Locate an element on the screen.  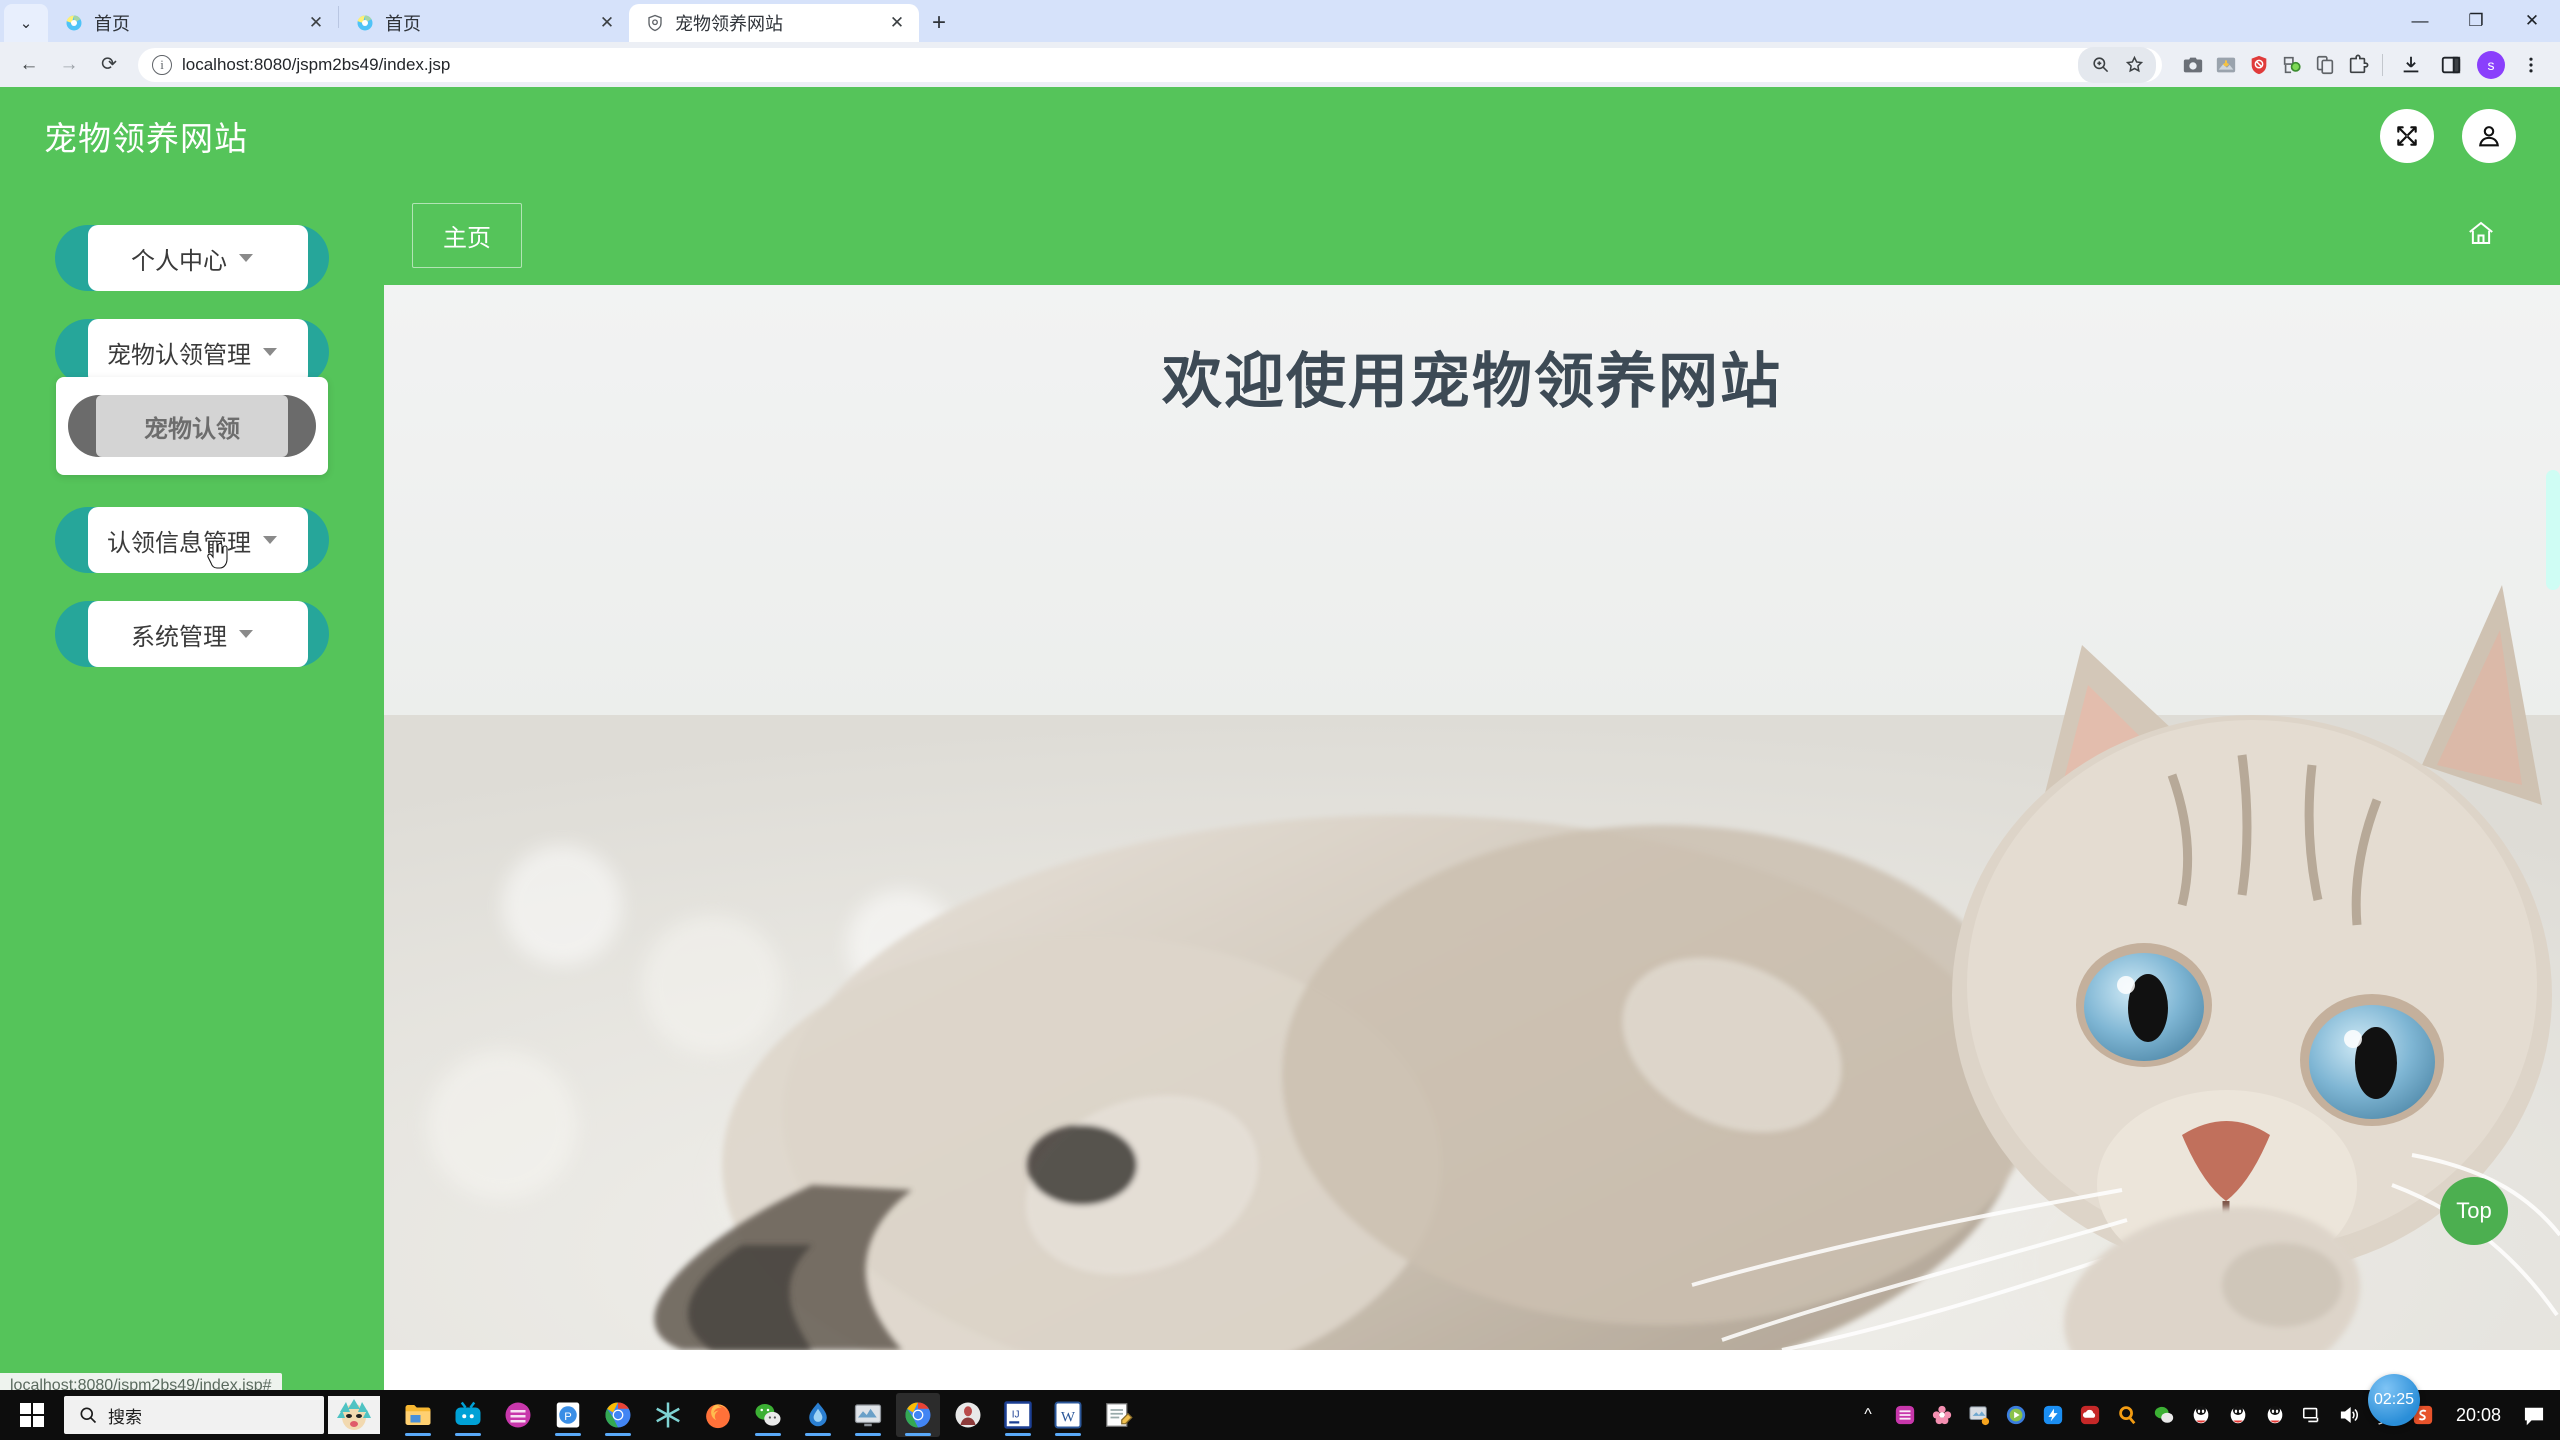
tab-search-button: ⌄ is located at coordinates (26, 23).